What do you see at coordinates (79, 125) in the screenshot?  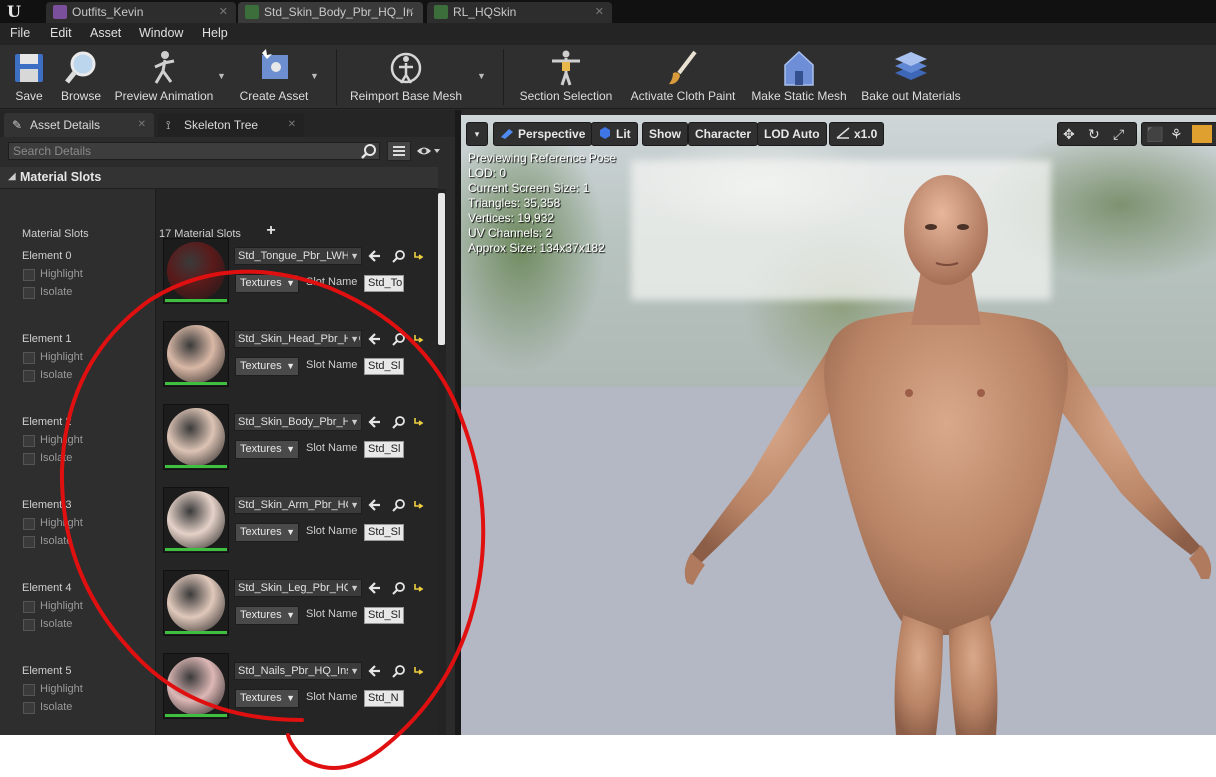 I see `tab-asset-details: ✎ Asset Details ✕` at bounding box center [79, 125].